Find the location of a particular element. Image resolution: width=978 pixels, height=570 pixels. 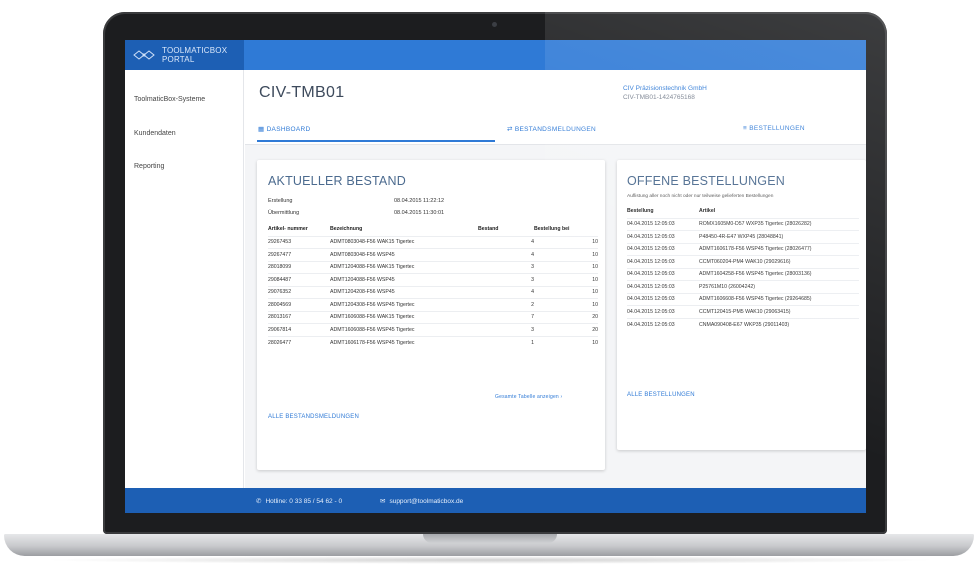

toolmaticbox-logo-icon is located at coordinates (144, 55).